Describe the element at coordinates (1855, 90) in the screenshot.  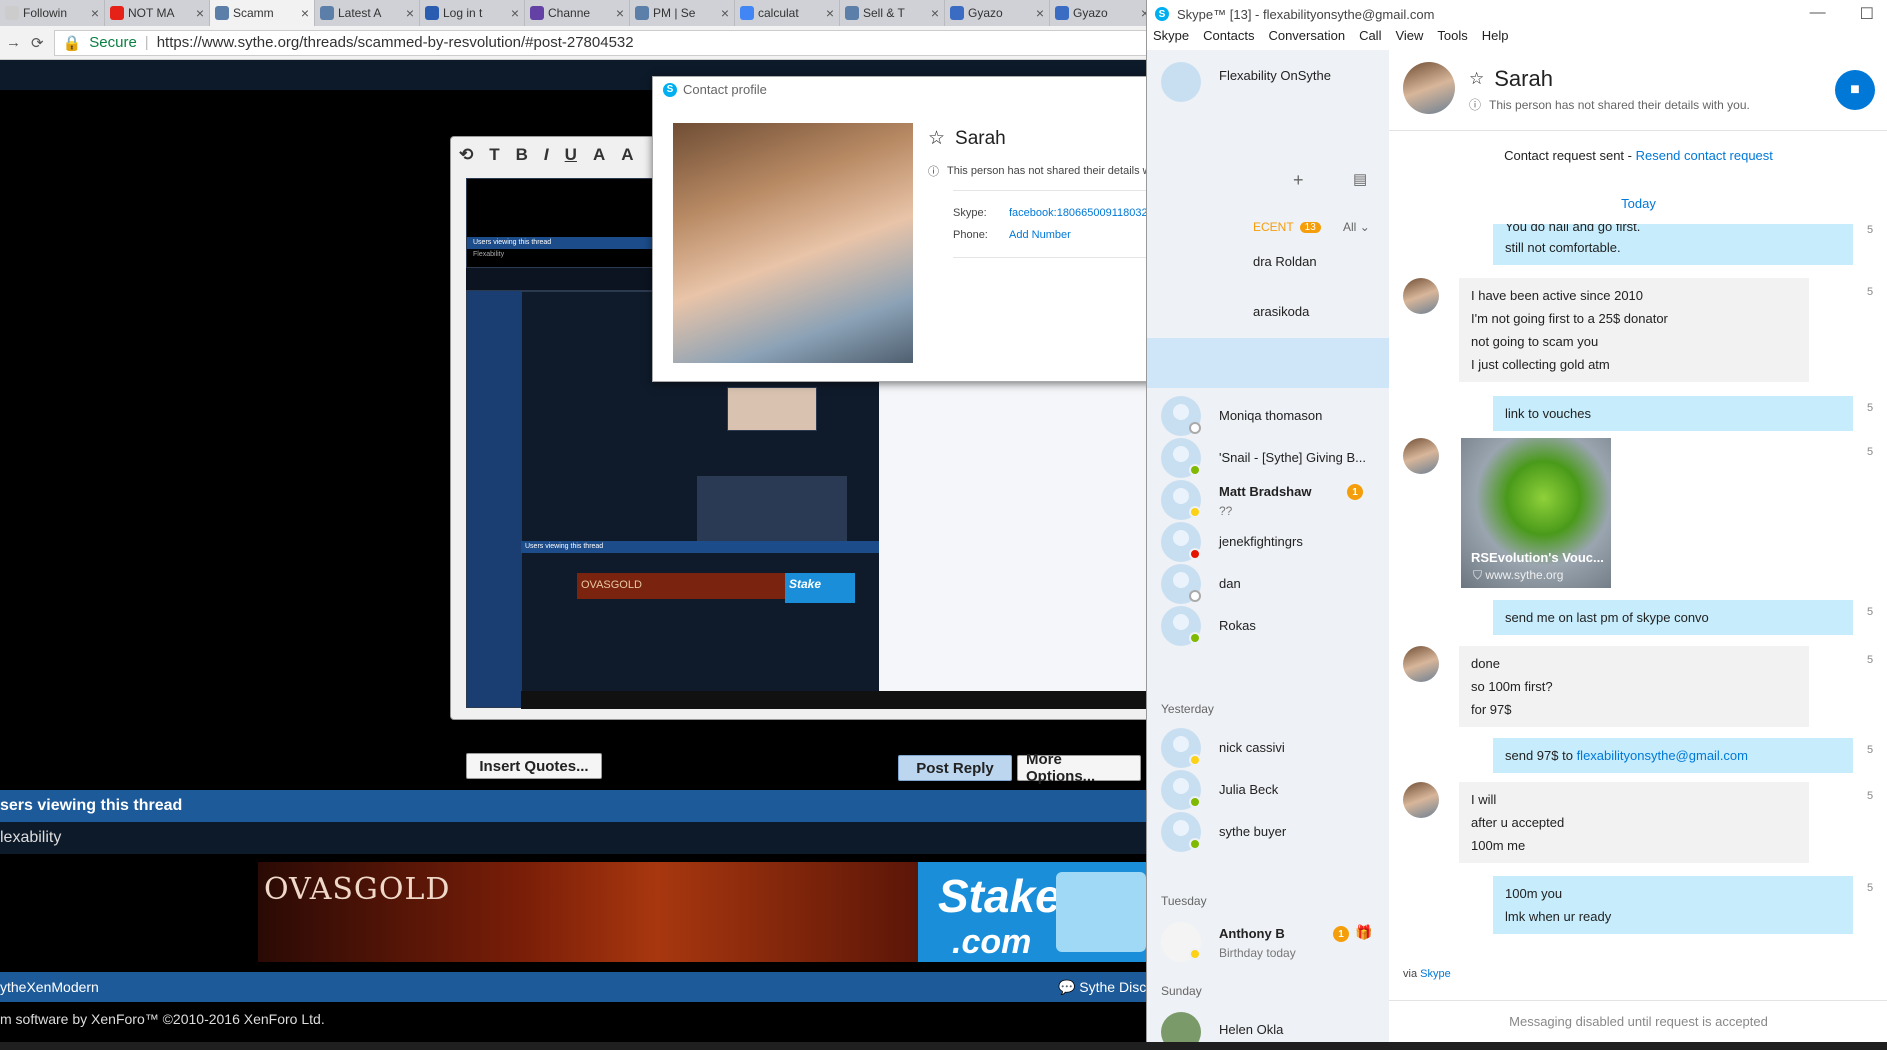
I see `video-call-button: ■` at that location.